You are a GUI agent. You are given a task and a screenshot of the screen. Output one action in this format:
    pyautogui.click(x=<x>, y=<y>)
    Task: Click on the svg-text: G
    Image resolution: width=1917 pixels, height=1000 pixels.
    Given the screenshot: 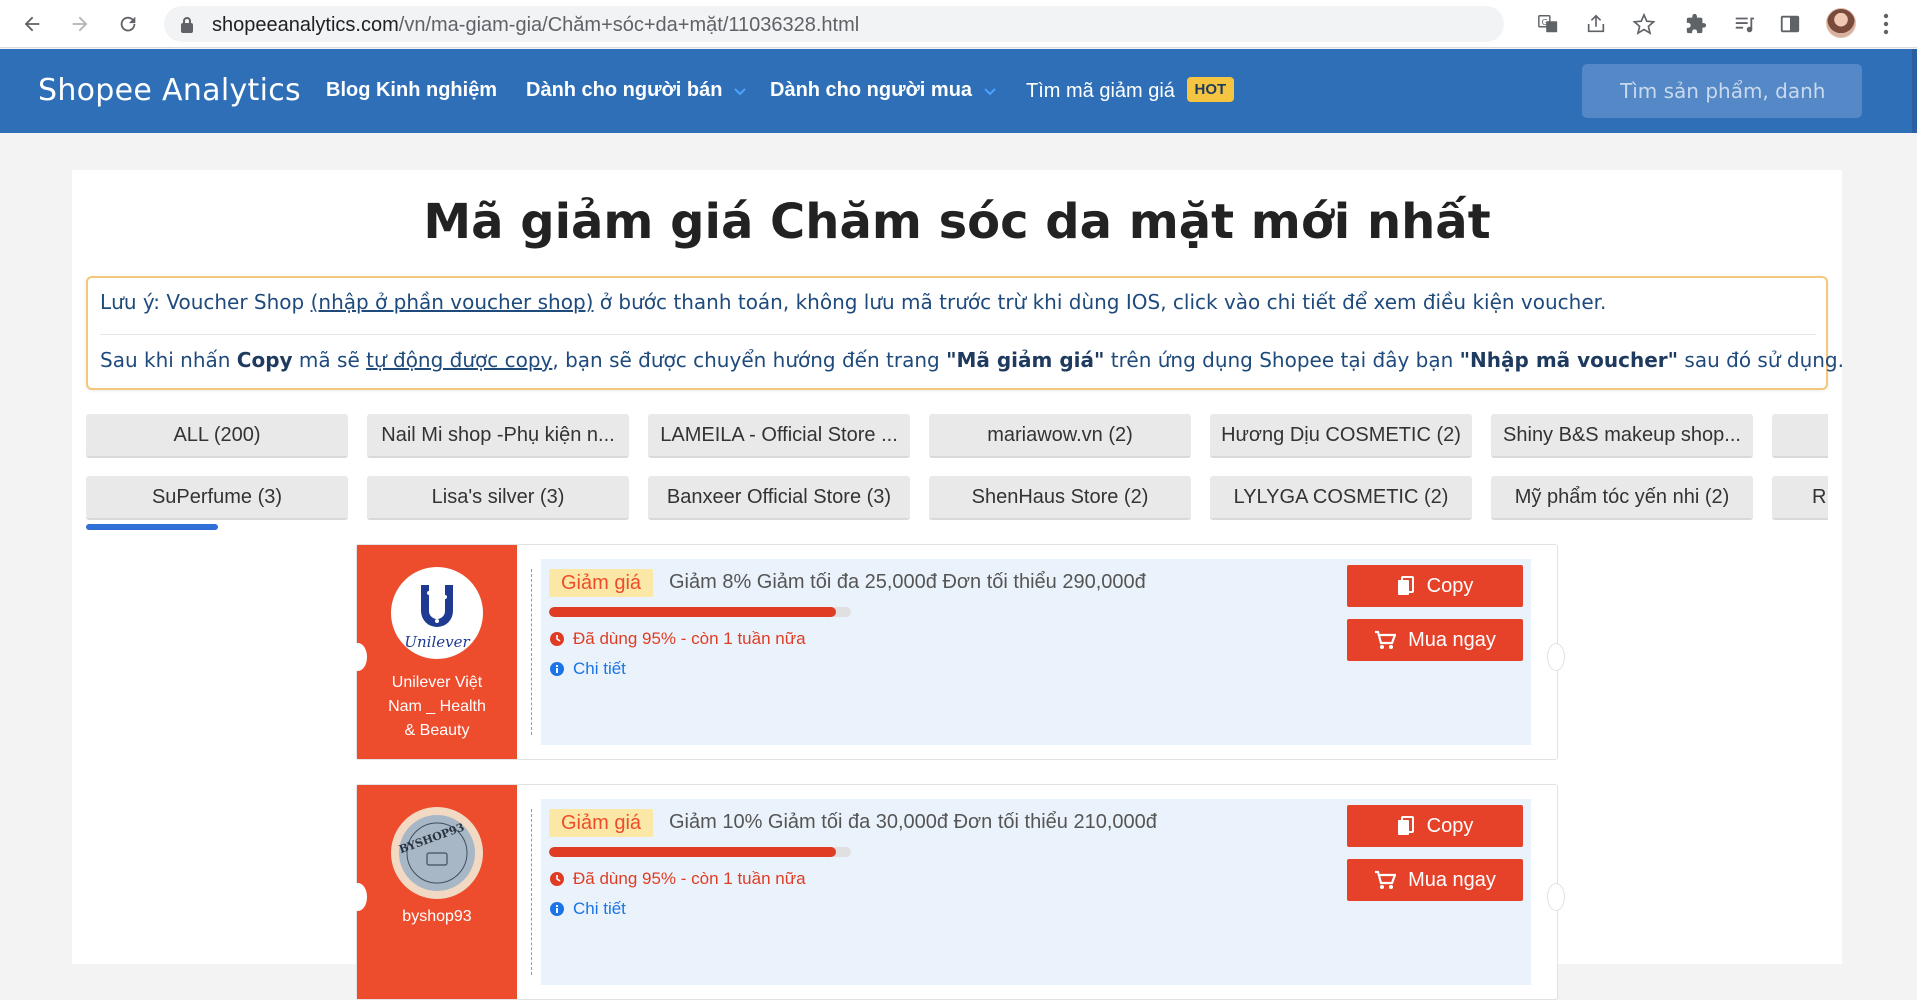 What is the action you would take?
    pyautogui.click(x=1545, y=22)
    